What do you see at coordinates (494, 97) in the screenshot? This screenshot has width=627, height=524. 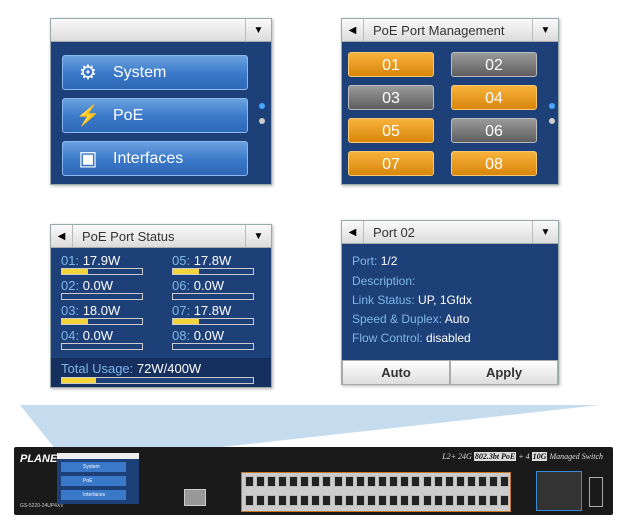 I see `poe-port-button: 04` at bounding box center [494, 97].